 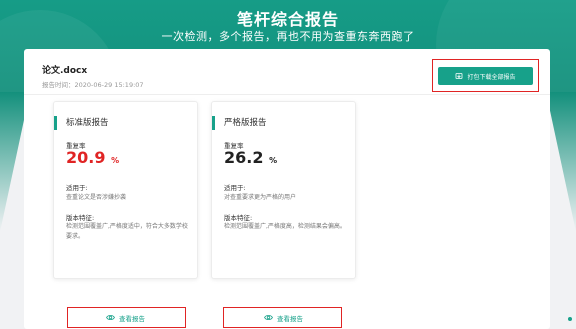 What do you see at coordinates (287, 19) in the screenshot?
I see `page-title: 笔杆综合报告` at bounding box center [287, 19].